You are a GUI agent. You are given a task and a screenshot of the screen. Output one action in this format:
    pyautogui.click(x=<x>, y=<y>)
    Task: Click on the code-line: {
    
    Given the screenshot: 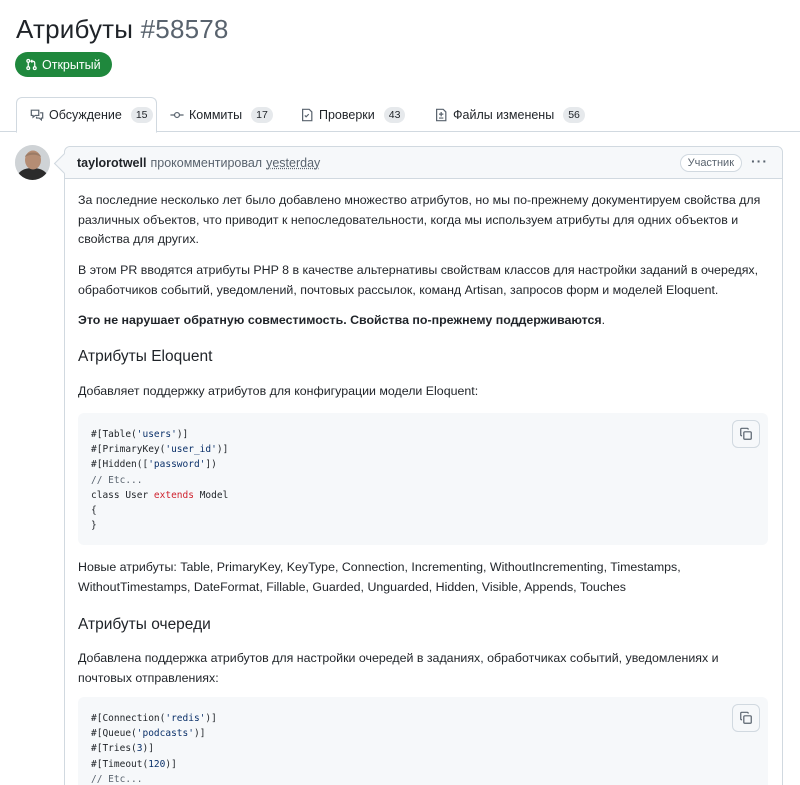 What is the action you would take?
    pyautogui.click(x=94, y=510)
    